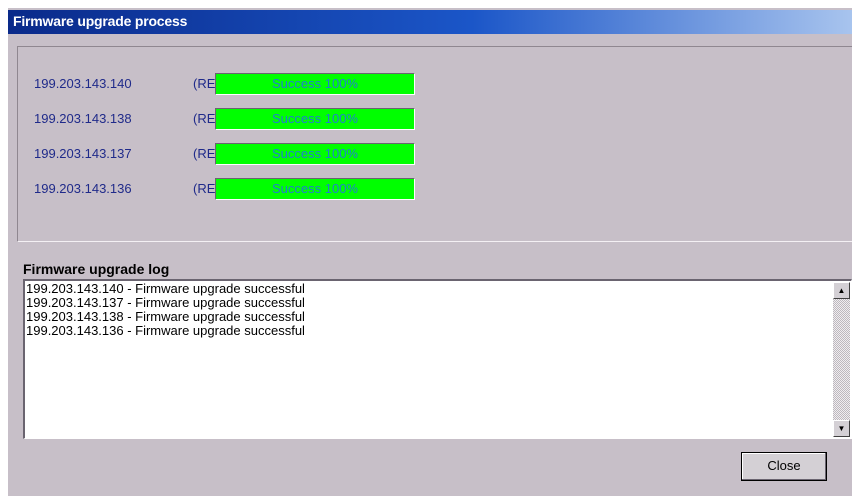  I want to click on device-row: 199.203.143.138 (RE Success 100%, so click(228, 119).